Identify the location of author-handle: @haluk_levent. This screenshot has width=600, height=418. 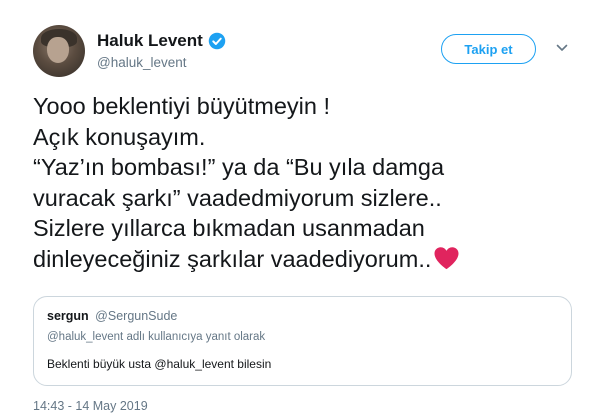
(142, 62).